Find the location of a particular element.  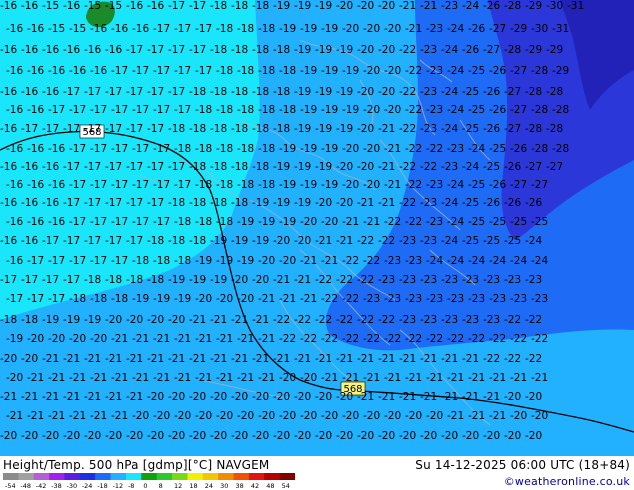

valid-time: Su 14-12-2025 06:00 UTC (18+84) is located at coordinates (522, 465).